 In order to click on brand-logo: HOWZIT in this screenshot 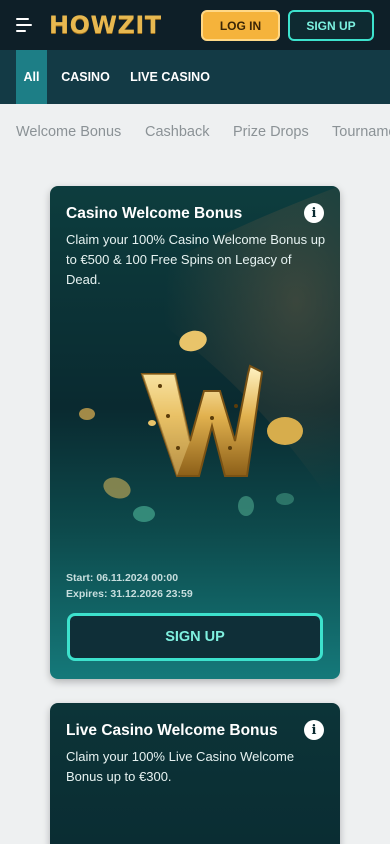, I will do `click(105, 25)`.